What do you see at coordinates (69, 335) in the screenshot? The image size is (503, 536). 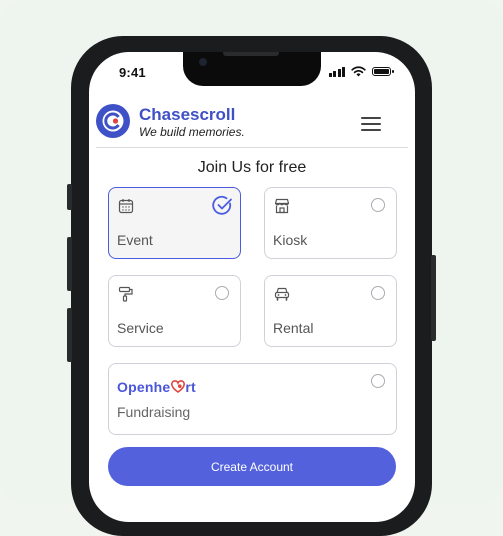 I see `phone-volume-down` at bounding box center [69, 335].